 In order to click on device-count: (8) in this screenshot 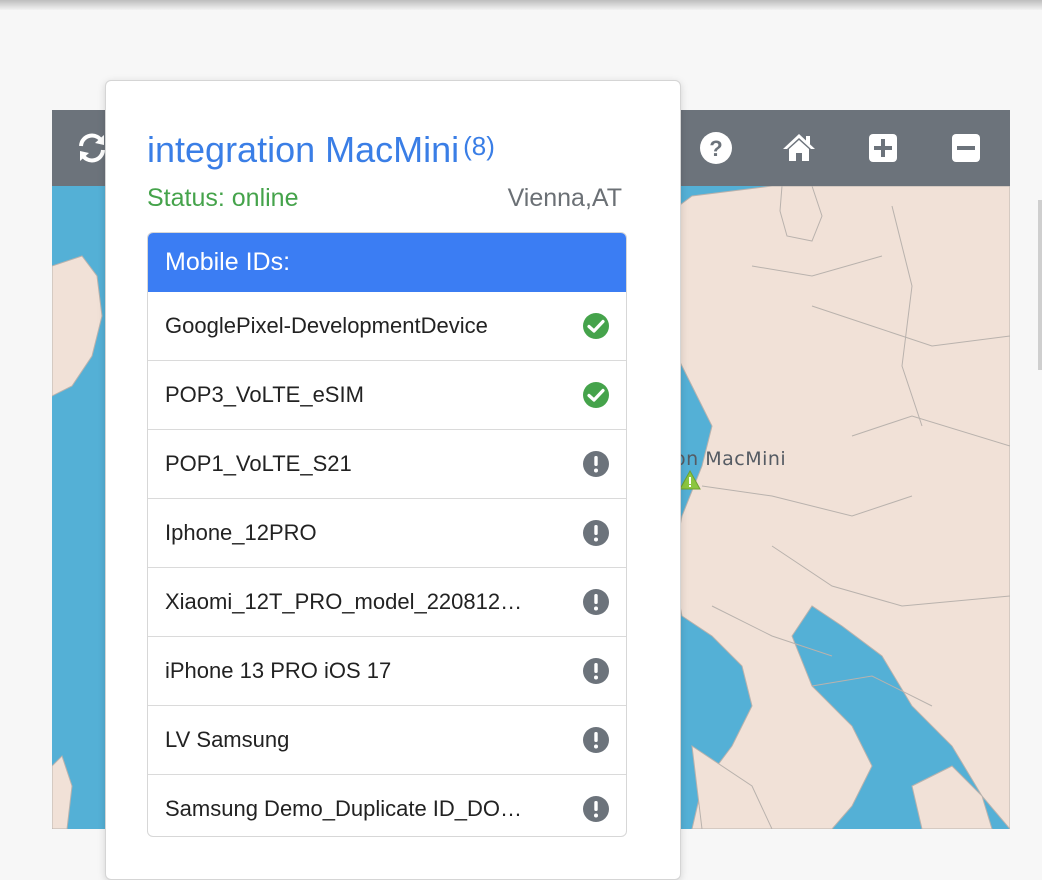, I will do `click(479, 146)`.